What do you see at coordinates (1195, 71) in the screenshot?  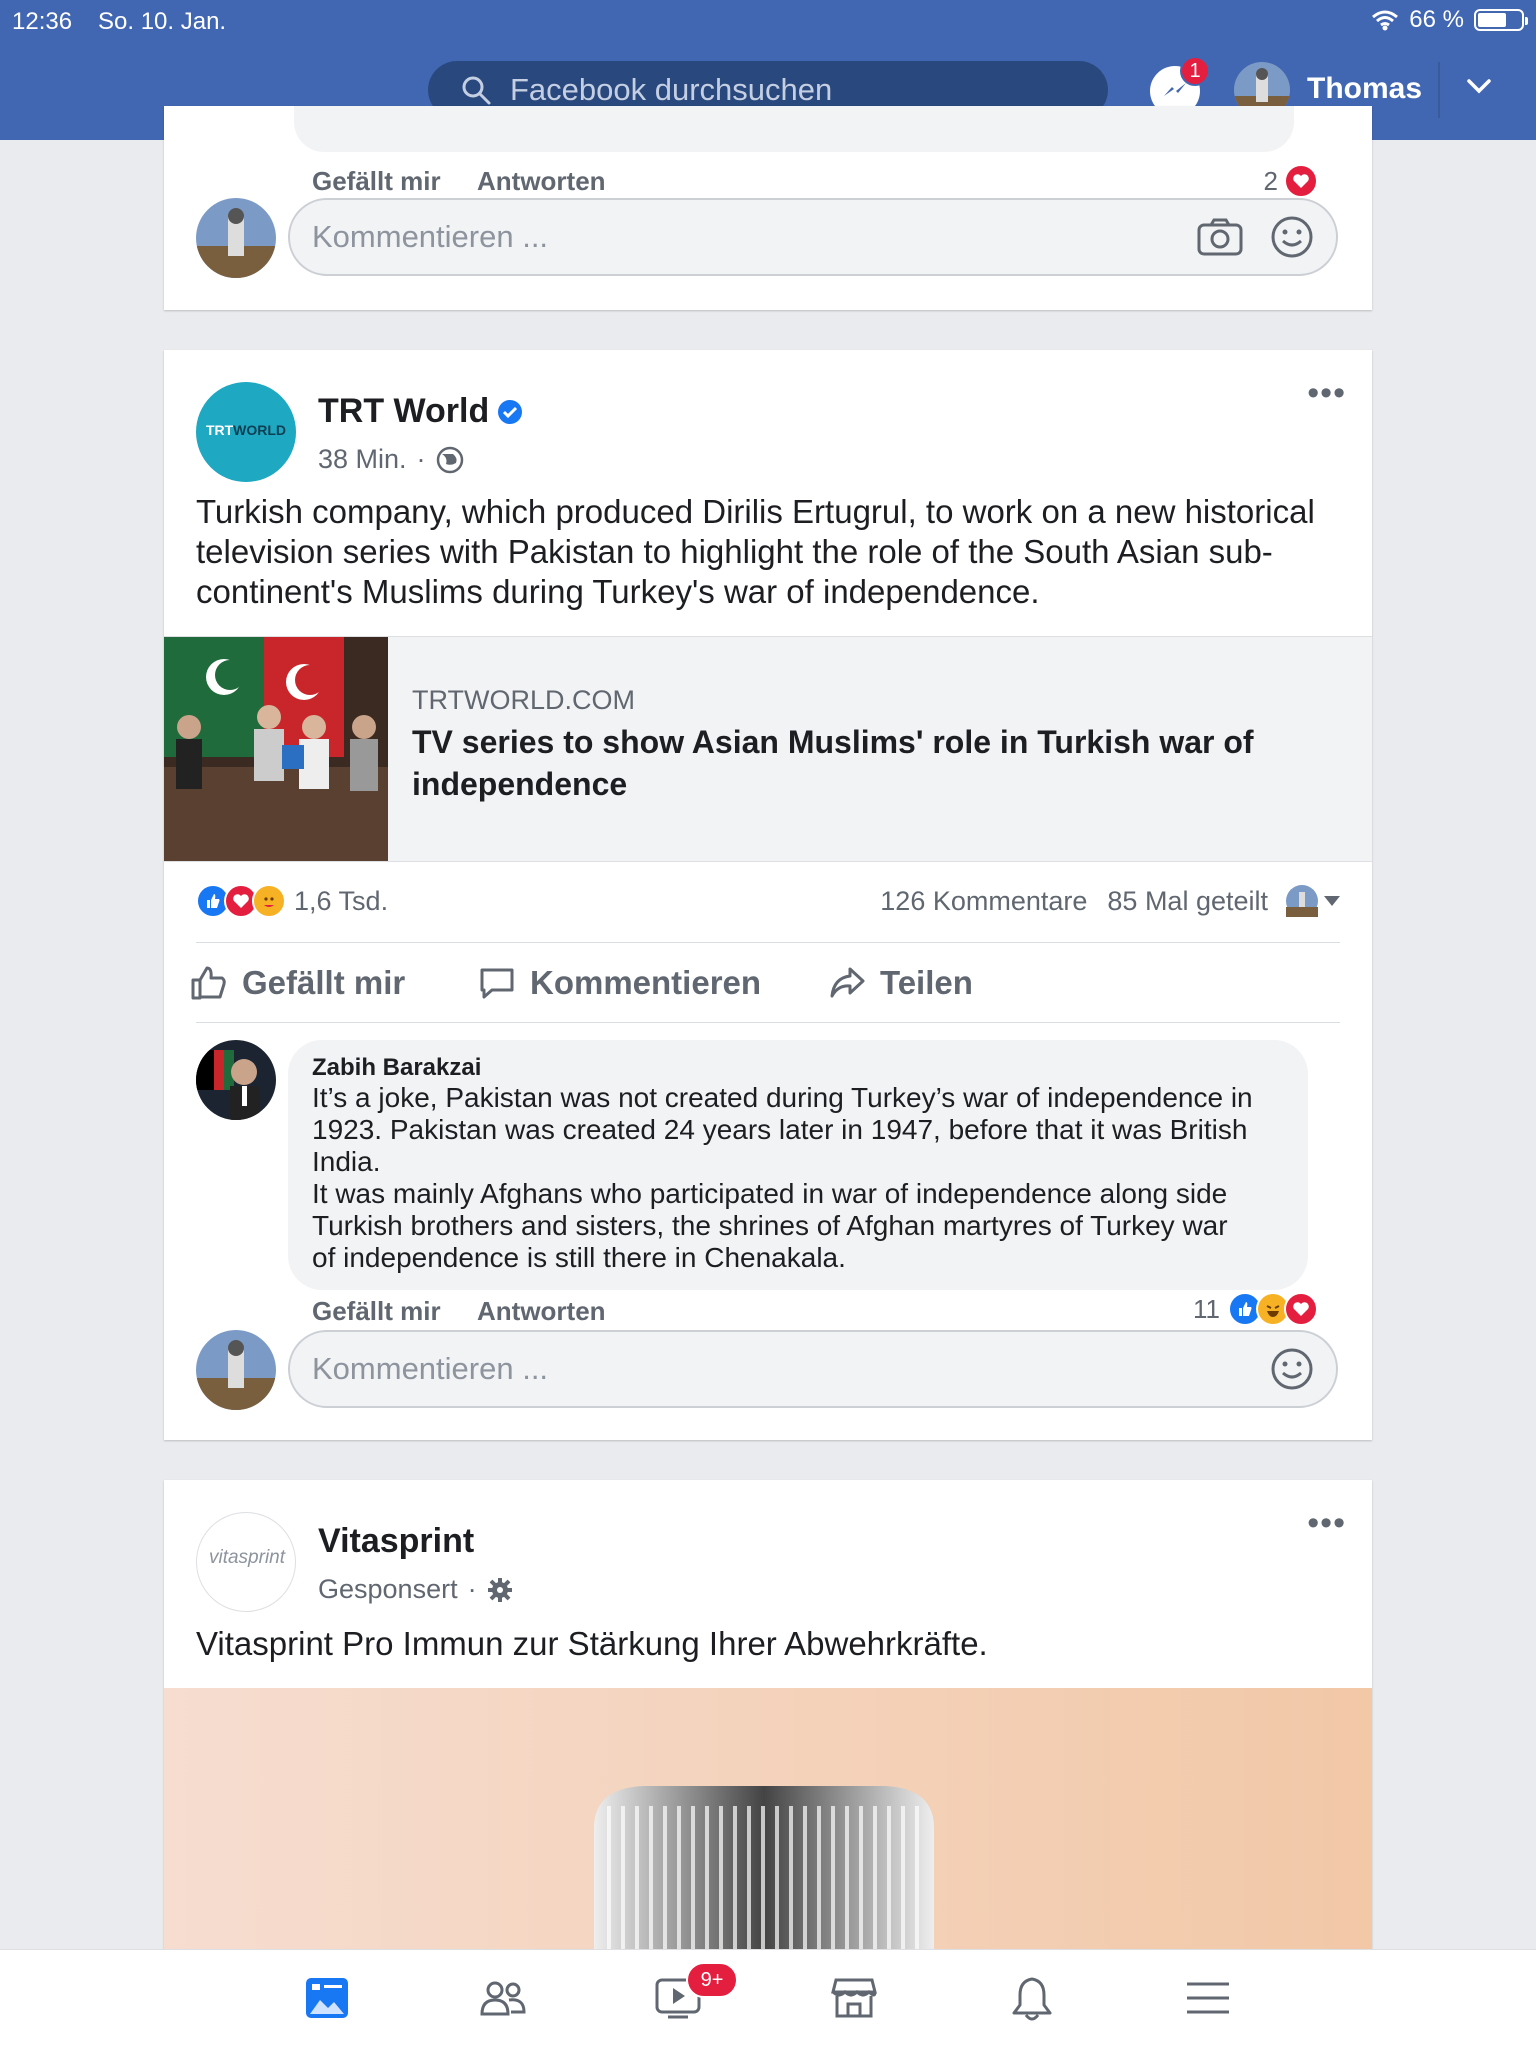 I see `messenger-badge: 1` at bounding box center [1195, 71].